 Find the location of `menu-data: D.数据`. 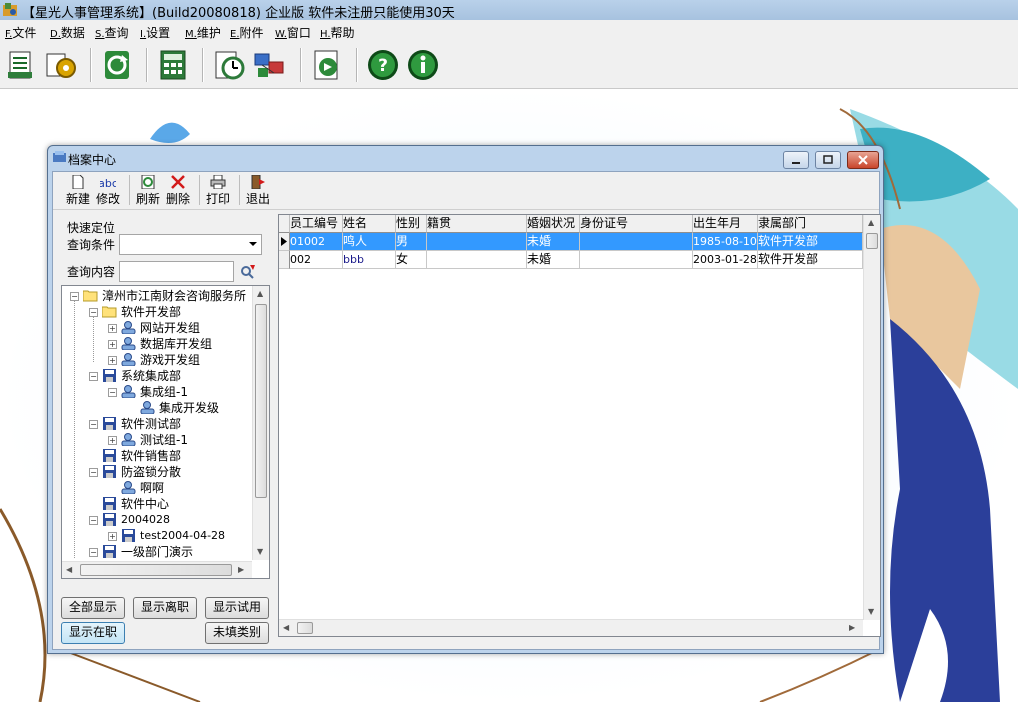

menu-data: D.数据 is located at coordinates (67, 32).